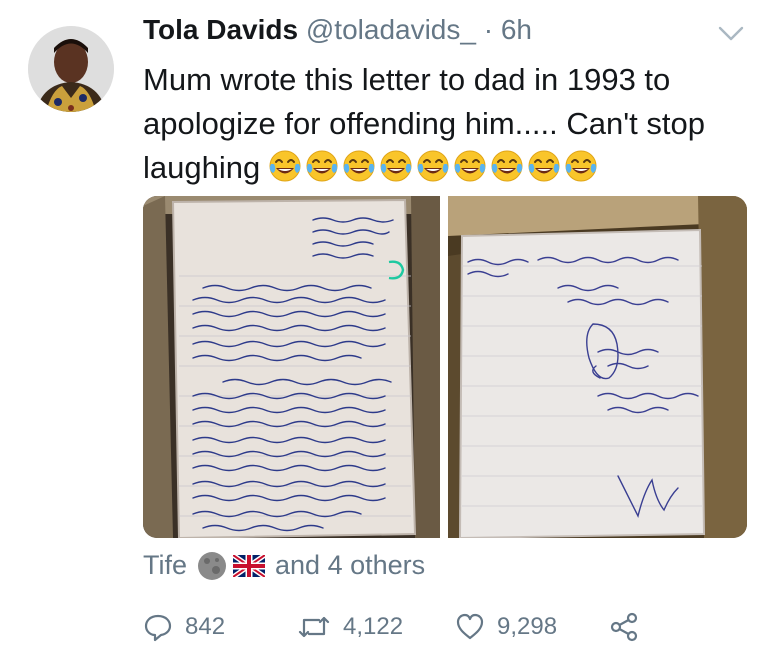  What do you see at coordinates (249, 565) in the screenshot?
I see `uk-flag-icon` at bounding box center [249, 565].